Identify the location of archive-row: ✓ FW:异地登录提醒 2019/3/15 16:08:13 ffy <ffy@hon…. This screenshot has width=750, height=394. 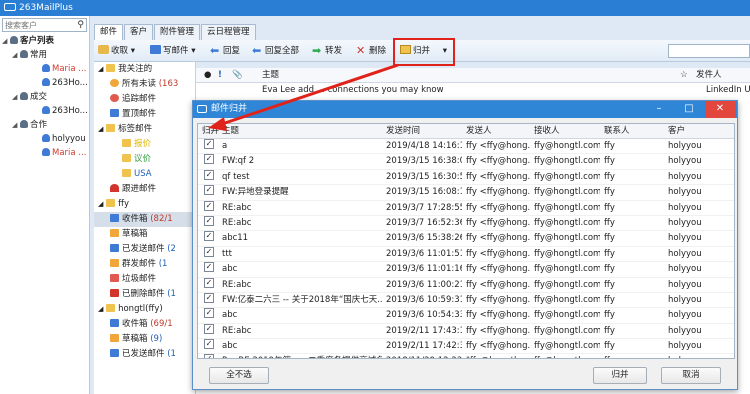
(466, 193).